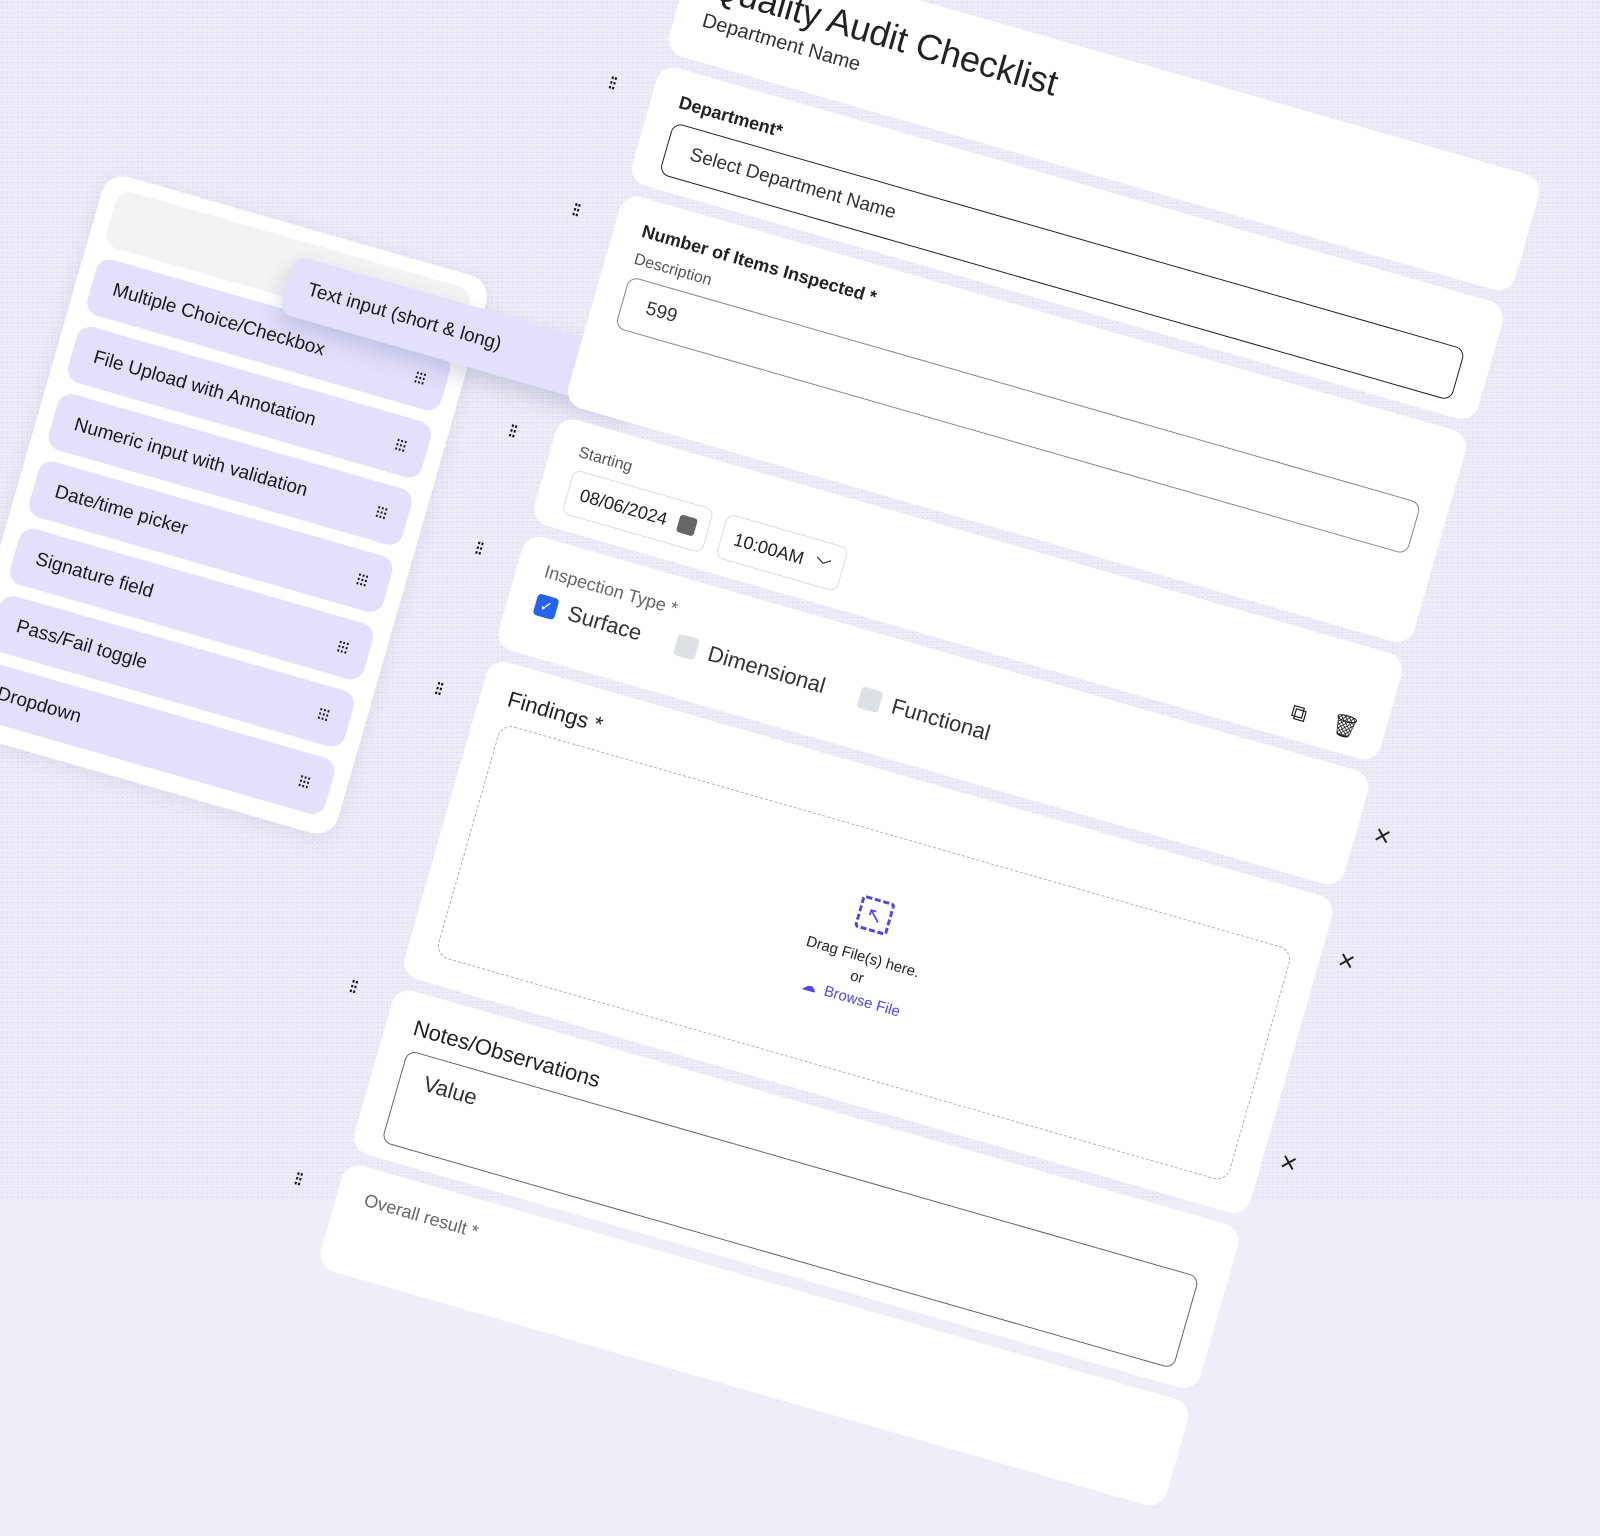 The image size is (1600, 1536). Describe the element at coordinates (661, 313) in the screenshot. I see `items-inspected-value: 599` at that location.